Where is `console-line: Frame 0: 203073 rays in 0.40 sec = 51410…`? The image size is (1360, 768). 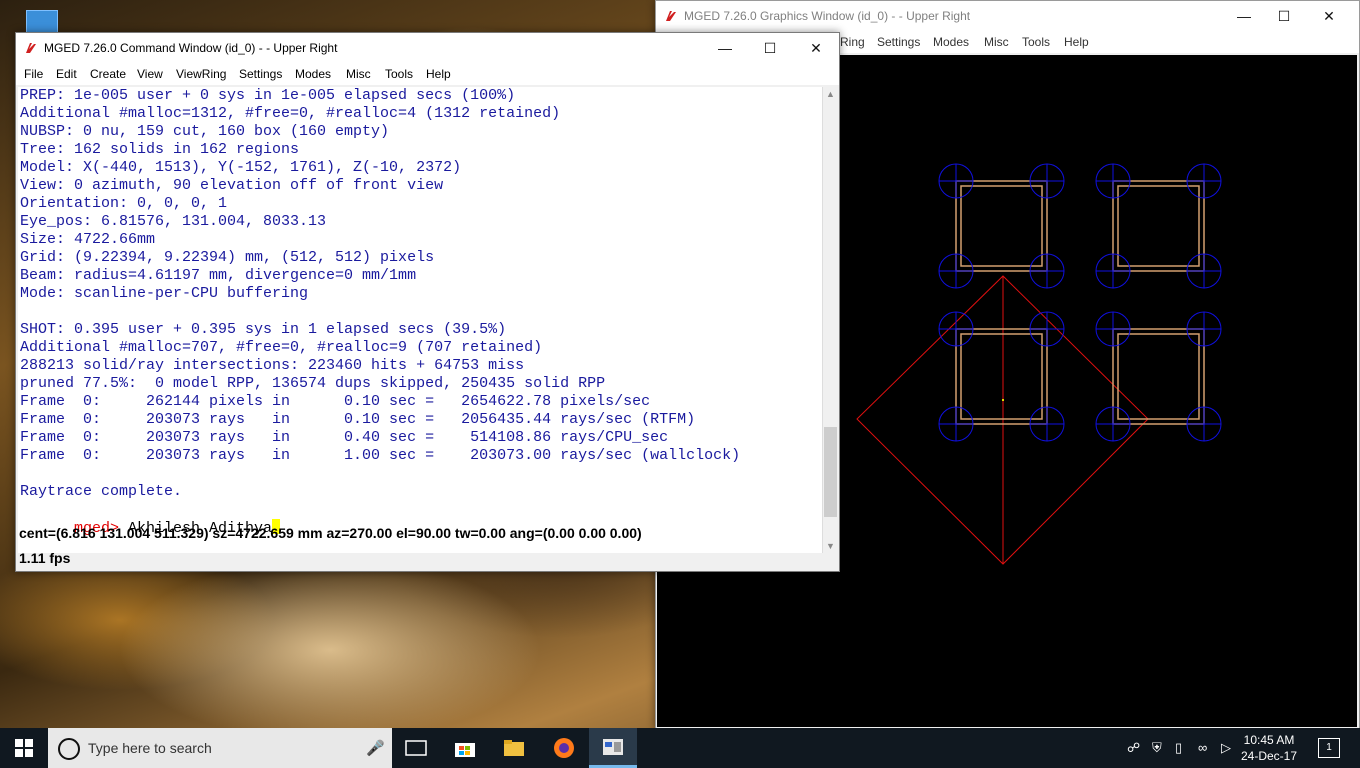 console-line: Frame 0: 203073 rays in 0.40 sec = 51410… is located at coordinates (344, 437).